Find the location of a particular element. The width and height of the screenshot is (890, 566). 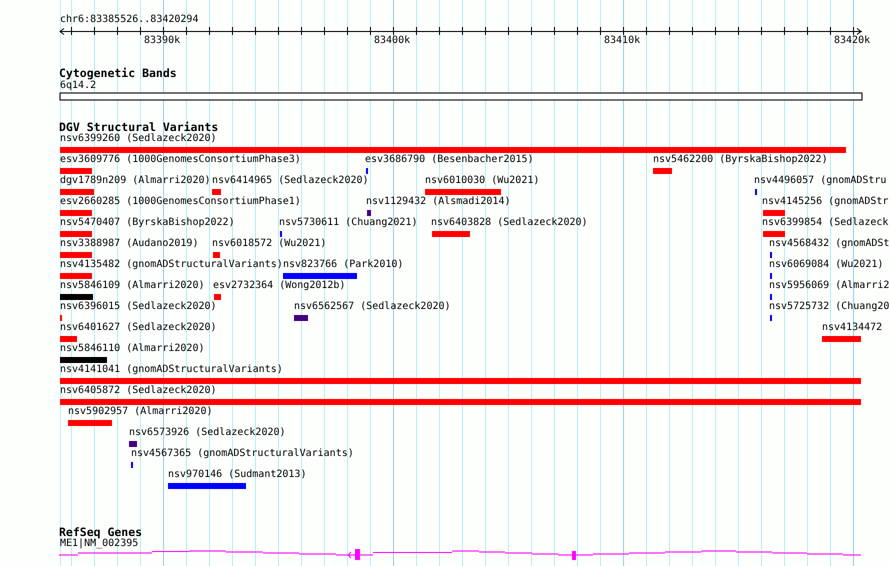

variant-label: nsv5846109 (Almarri2020) is located at coordinates (132, 286).